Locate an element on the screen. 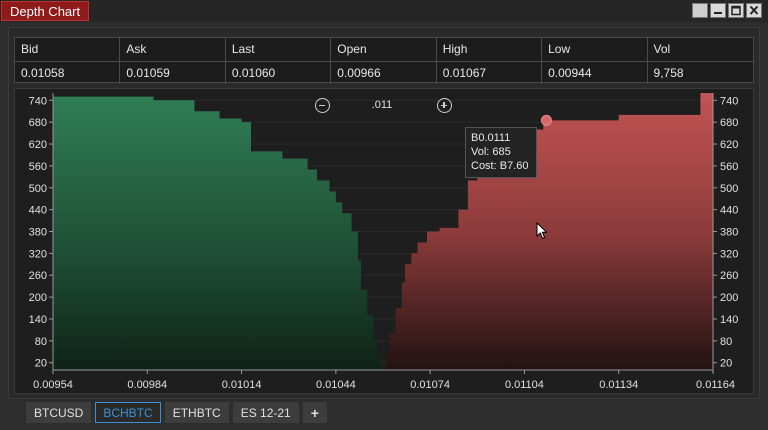  stats-header: High is located at coordinates (490, 49).